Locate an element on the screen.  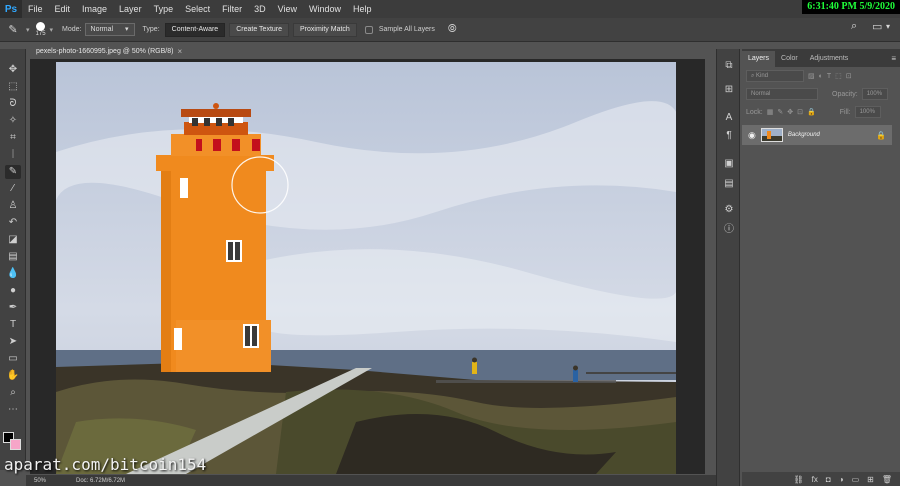
history-panel-icon: ⧉ is located at coordinates (729, 65).